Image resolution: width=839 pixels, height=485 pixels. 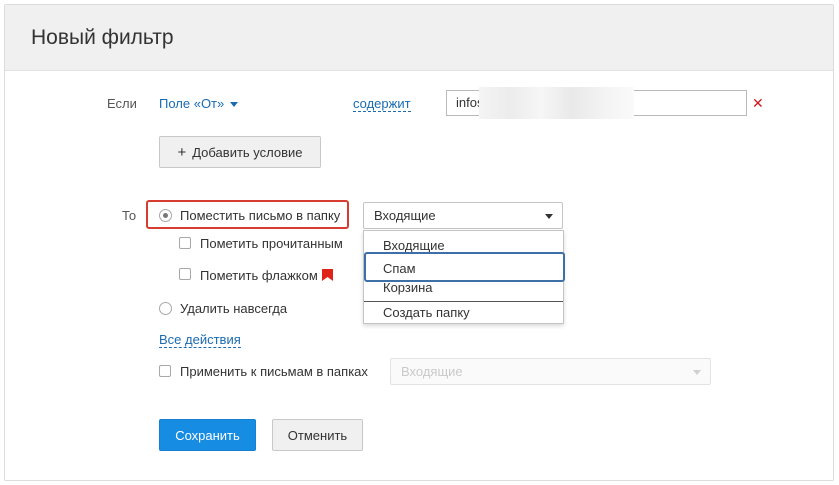 What do you see at coordinates (274, 371) in the screenshot?
I see `apply-to-folders-label: Применить к письмам в папках` at bounding box center [274, 371].